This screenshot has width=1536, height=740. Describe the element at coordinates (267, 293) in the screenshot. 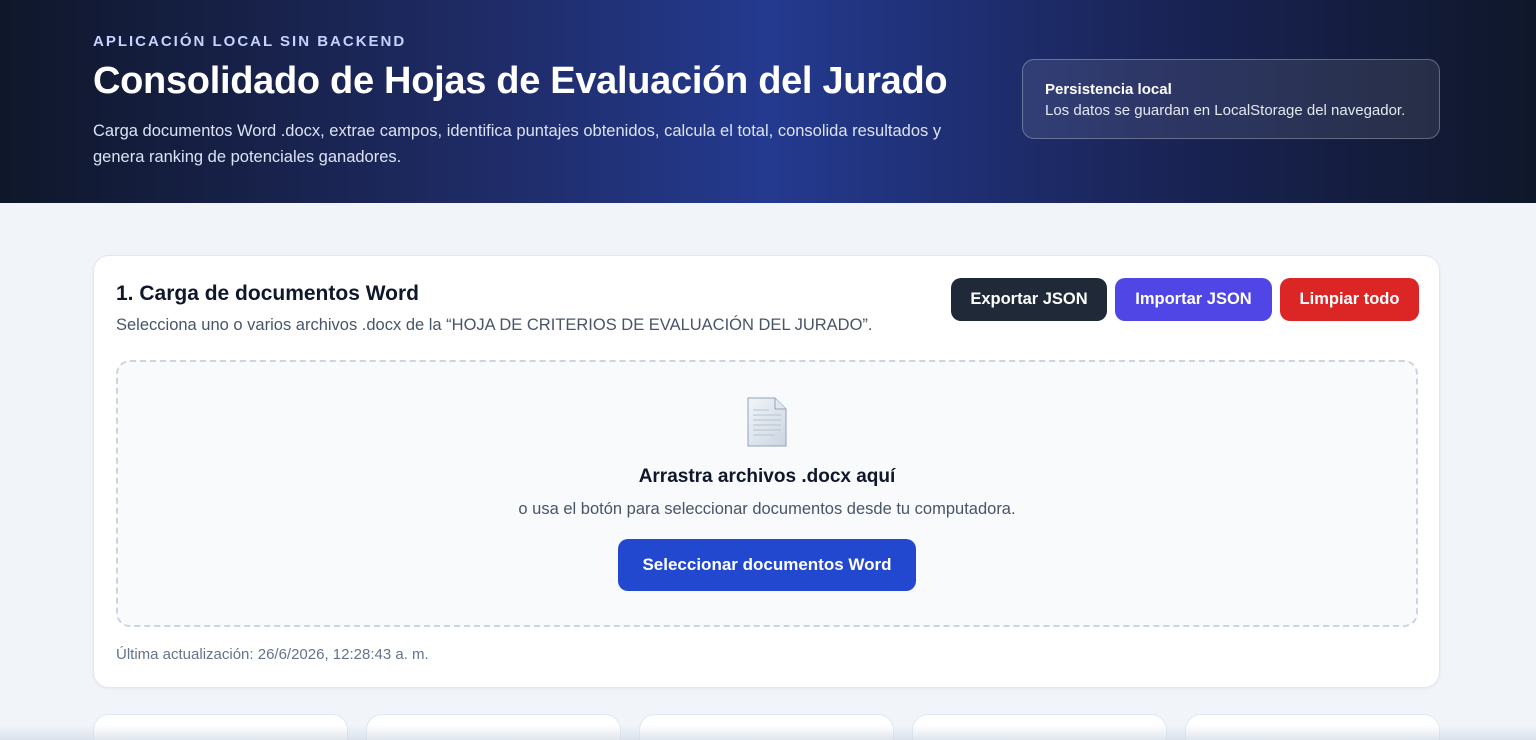

I see `upload-section-title: 1. Carga de documentos Word` at that location.